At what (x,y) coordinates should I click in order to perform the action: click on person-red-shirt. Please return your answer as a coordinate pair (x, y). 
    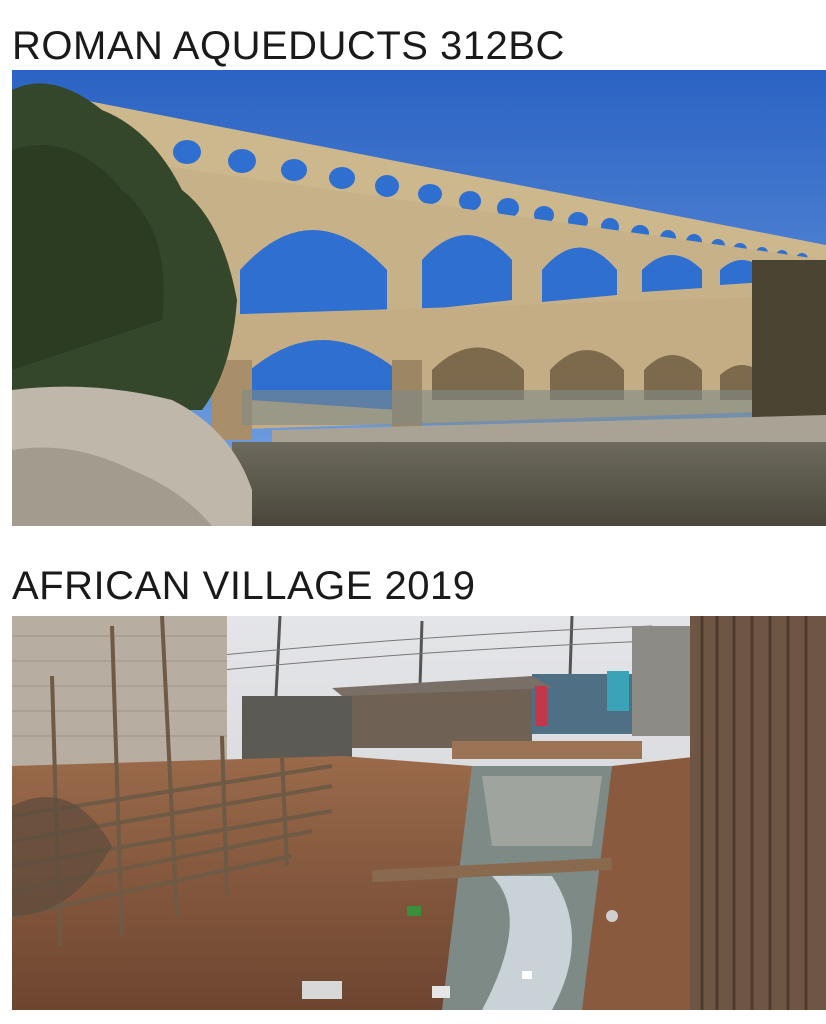
    Looking at the image, I should click on (541, 706).